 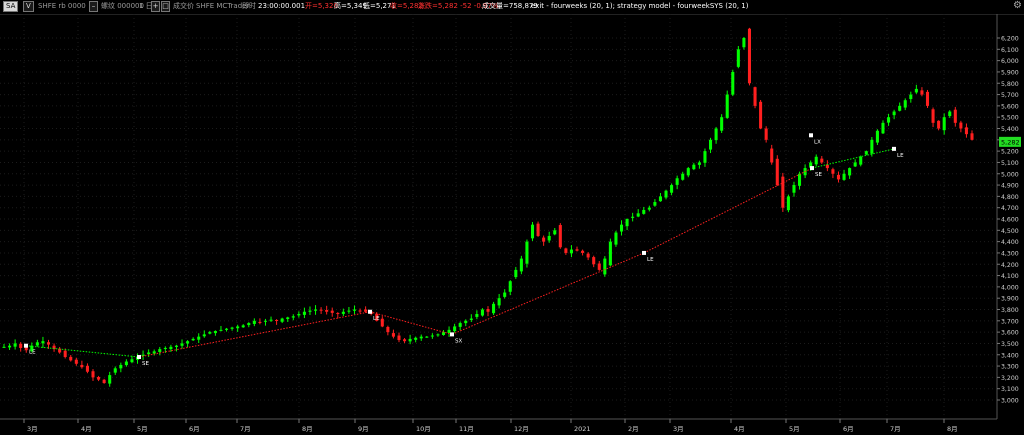 What do you see at coordinates (1010, 163) in the screenshot?
I see `price-axis-label: 5,100` at bounding box center [1010, 163].